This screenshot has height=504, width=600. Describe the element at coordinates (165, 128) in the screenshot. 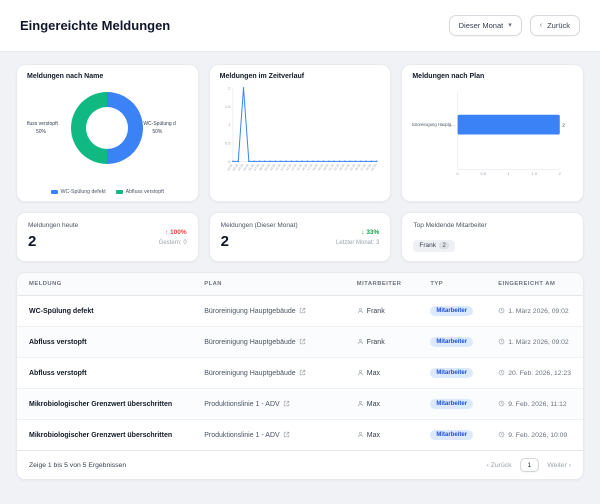

I see `donut-label-right: WC-Spülung d 50%` at that location.